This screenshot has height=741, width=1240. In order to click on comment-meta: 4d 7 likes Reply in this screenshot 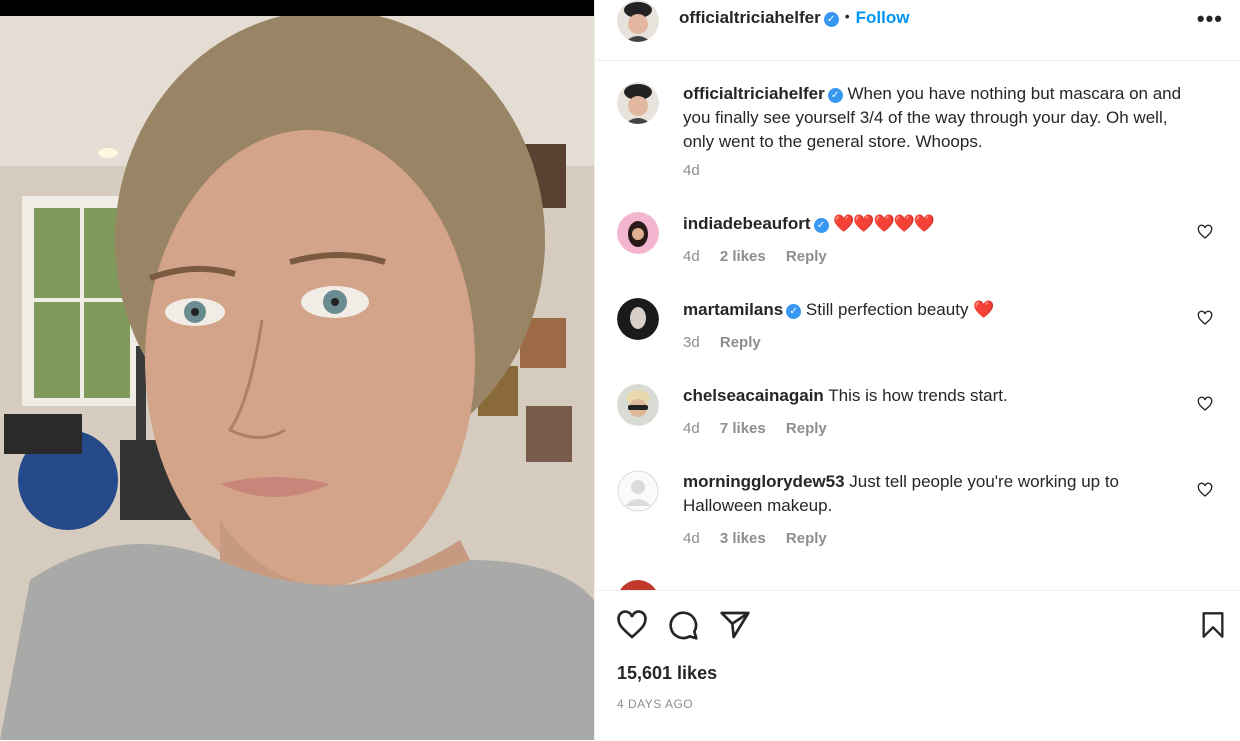, I will do `click(763, 428)`.